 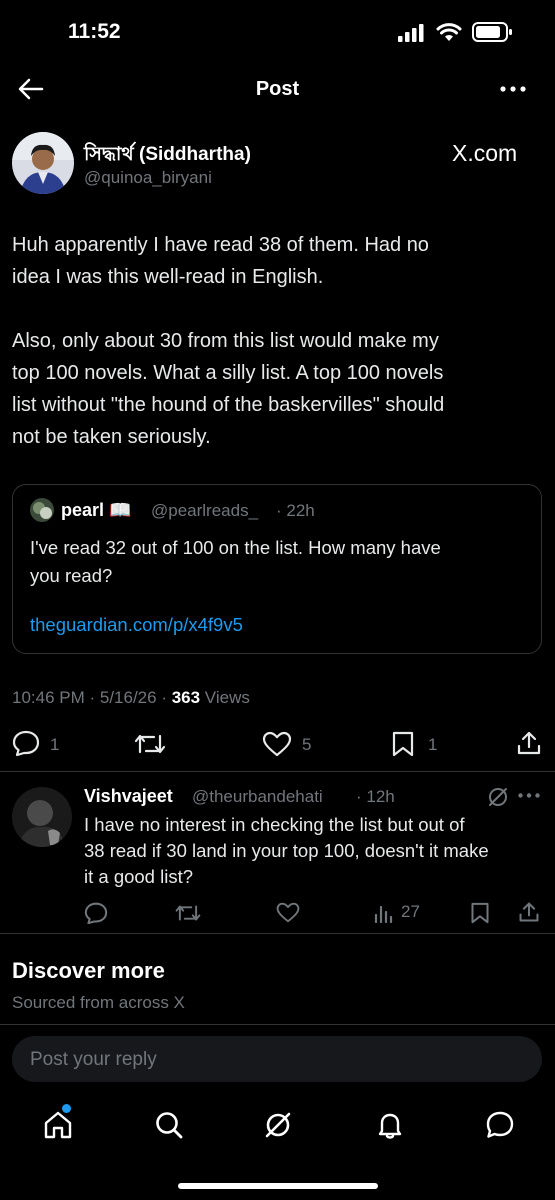 What do you see at coordinates (410, 911) in the screenshot?
I see `reply-views-count: 27` at bounding box center [410, 911].